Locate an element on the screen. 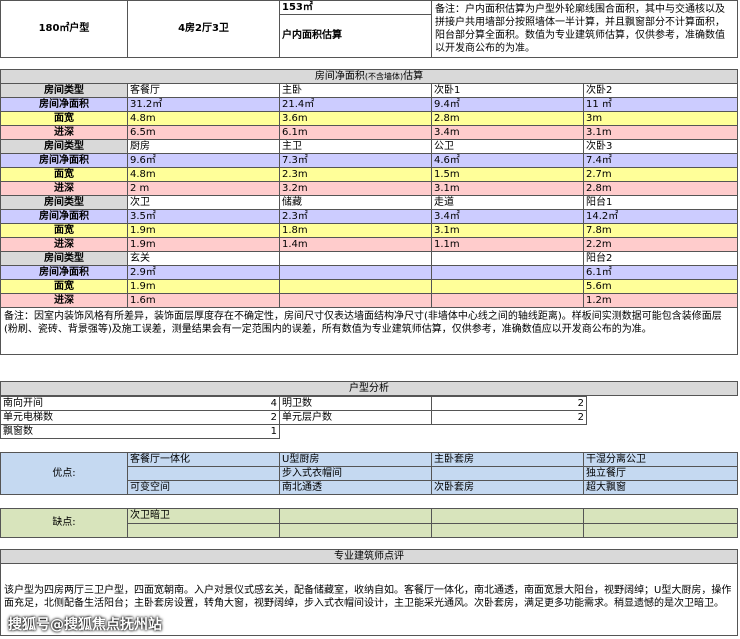  room-cell: 次卧3 is located at coordinates (660, 146).